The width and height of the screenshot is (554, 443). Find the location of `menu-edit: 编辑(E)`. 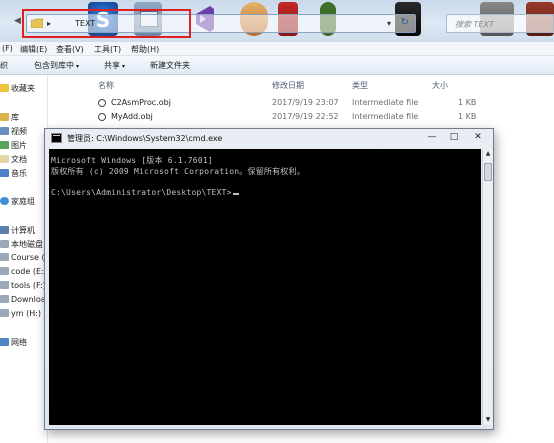

menu-edit: 编辑(E) is located at coordinates (33, 49).